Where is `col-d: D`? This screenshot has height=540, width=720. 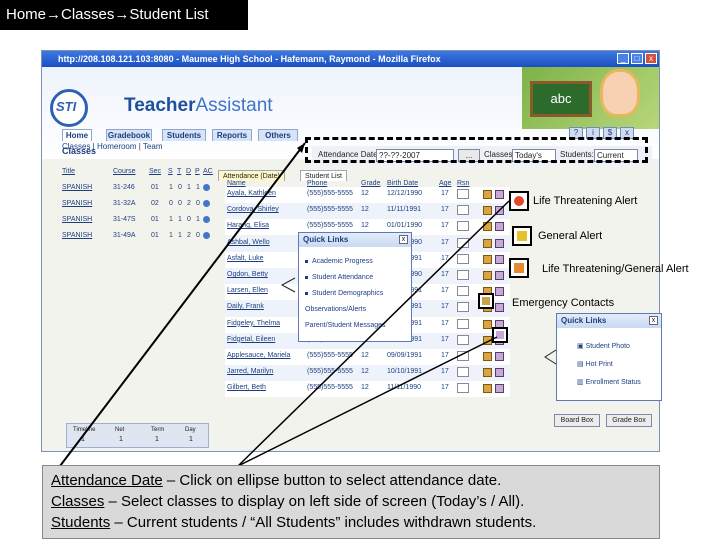
col-d: D is located at coordinates (188, 171).